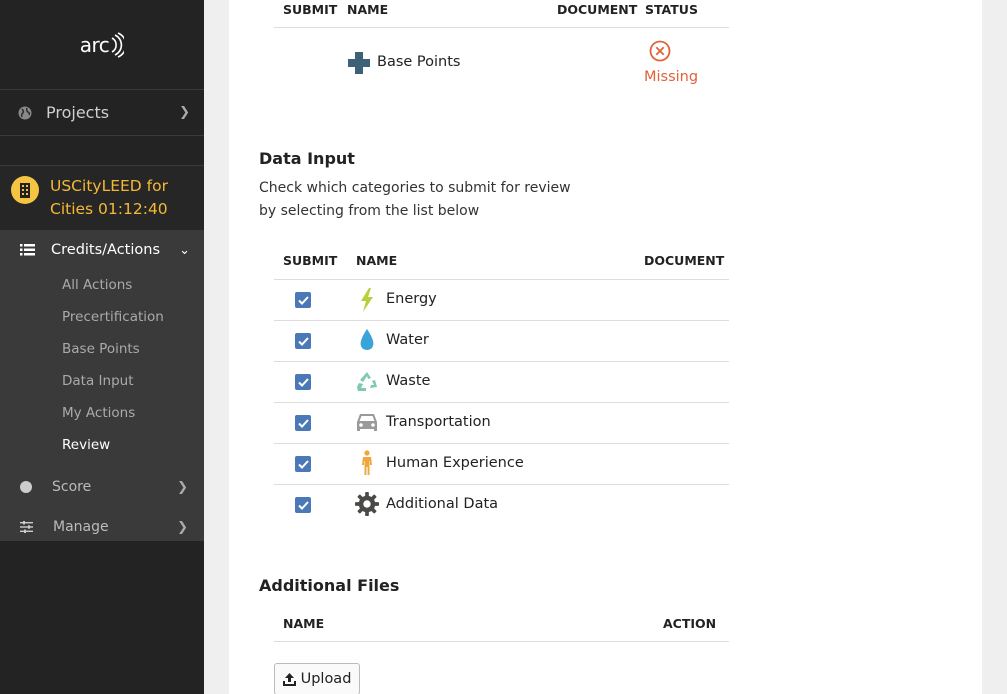  I want to click on logo-text: arc, so click(94, 44).